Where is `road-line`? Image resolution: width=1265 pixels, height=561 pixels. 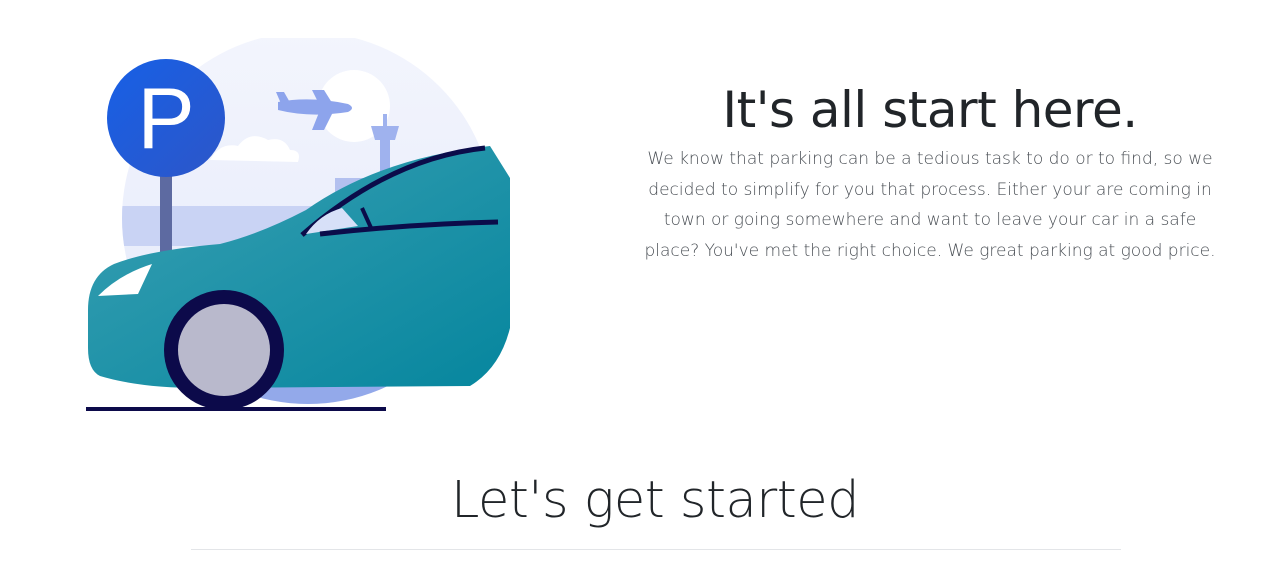
road-line is located at coordinates (236, 409).